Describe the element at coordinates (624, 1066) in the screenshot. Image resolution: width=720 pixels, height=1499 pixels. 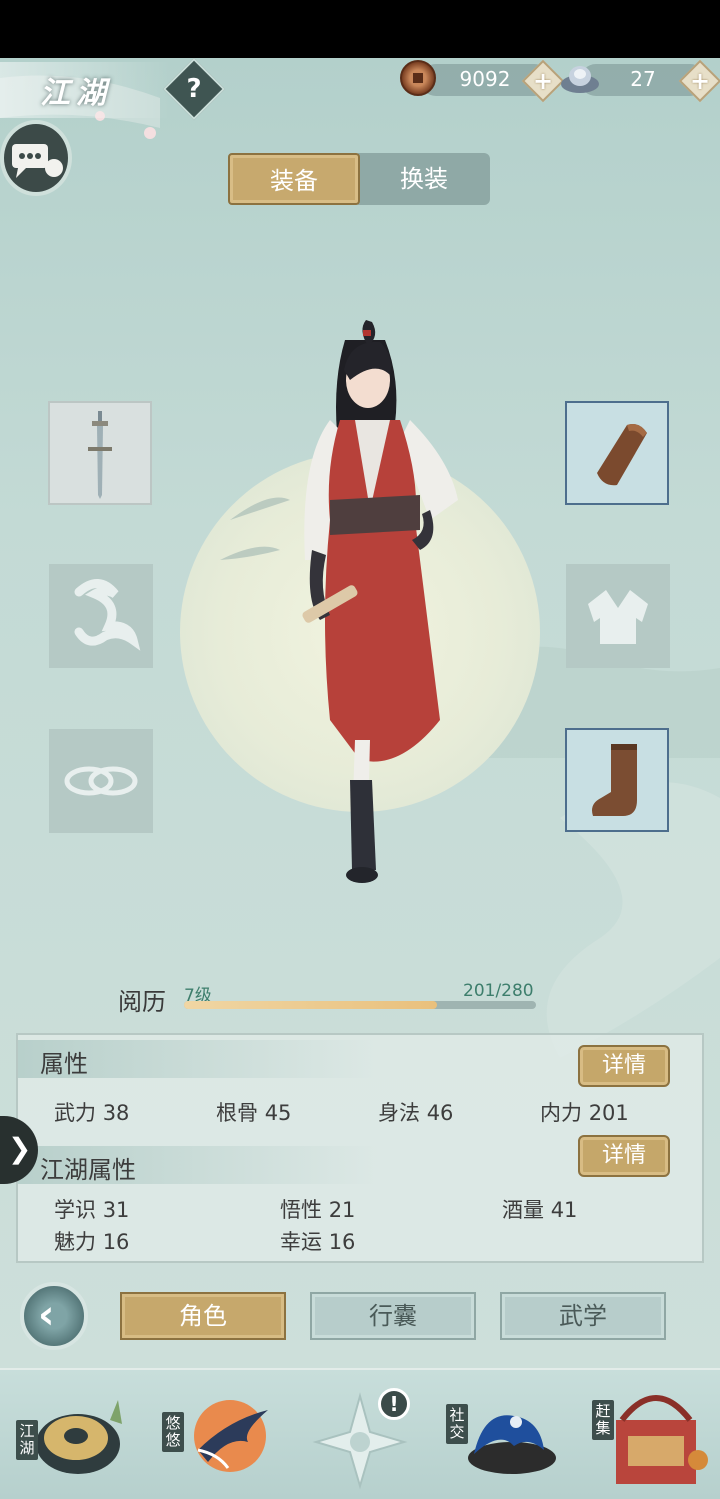
I see `attribute-detail-button: 详情` at that location.